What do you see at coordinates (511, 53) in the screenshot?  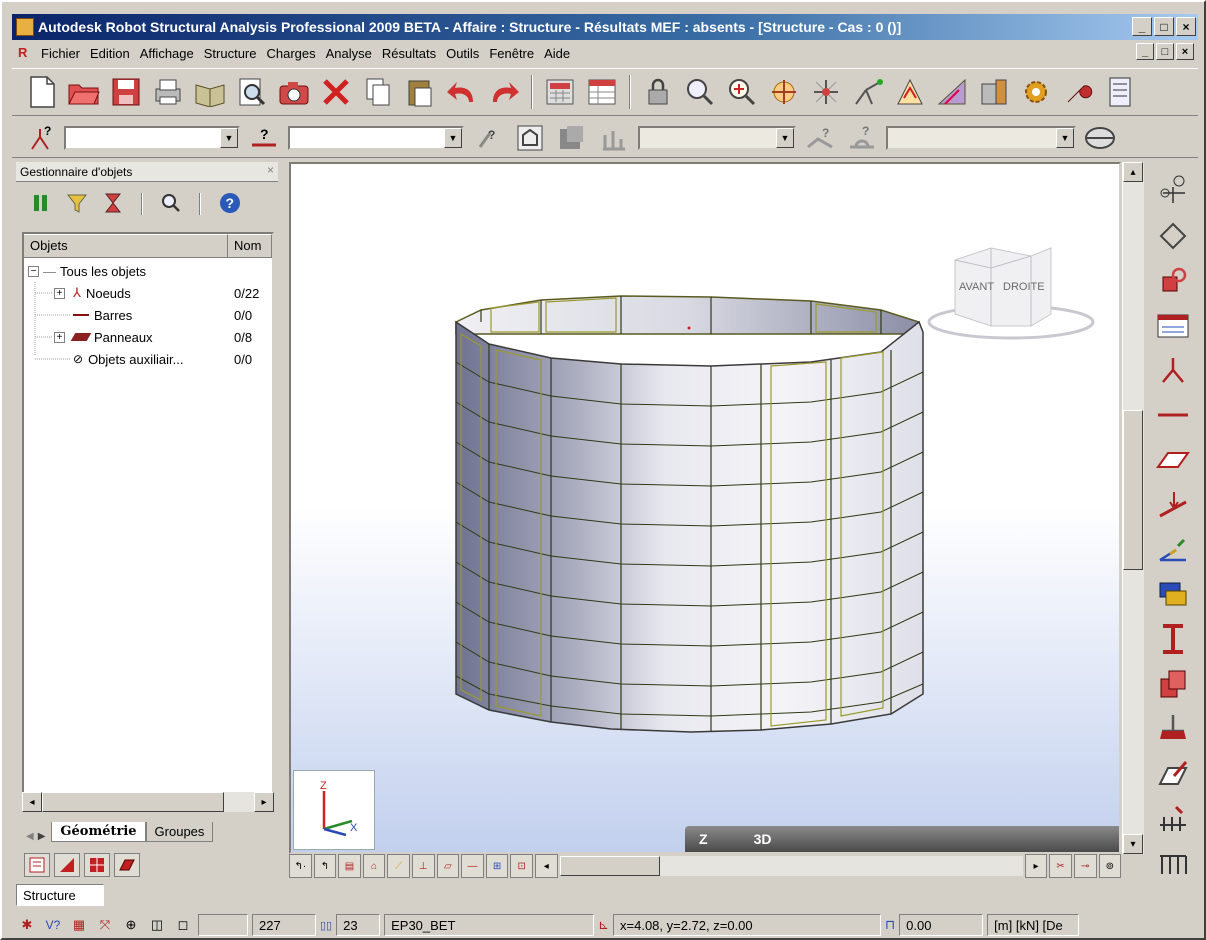 I see `menu-fenetre: Fenêtre` at bounding box center [511, 53].